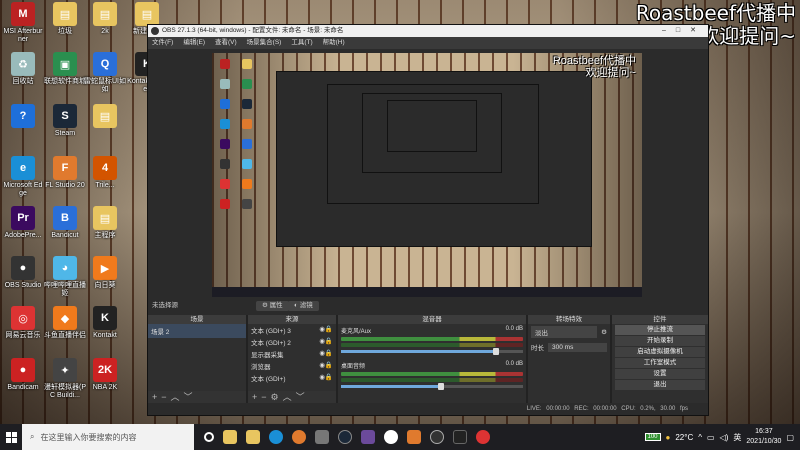 This screenshot has width=800, height=450. Describe the element at coordinates (483, 437) in the screenshot. I see `netease-icon` at that location.